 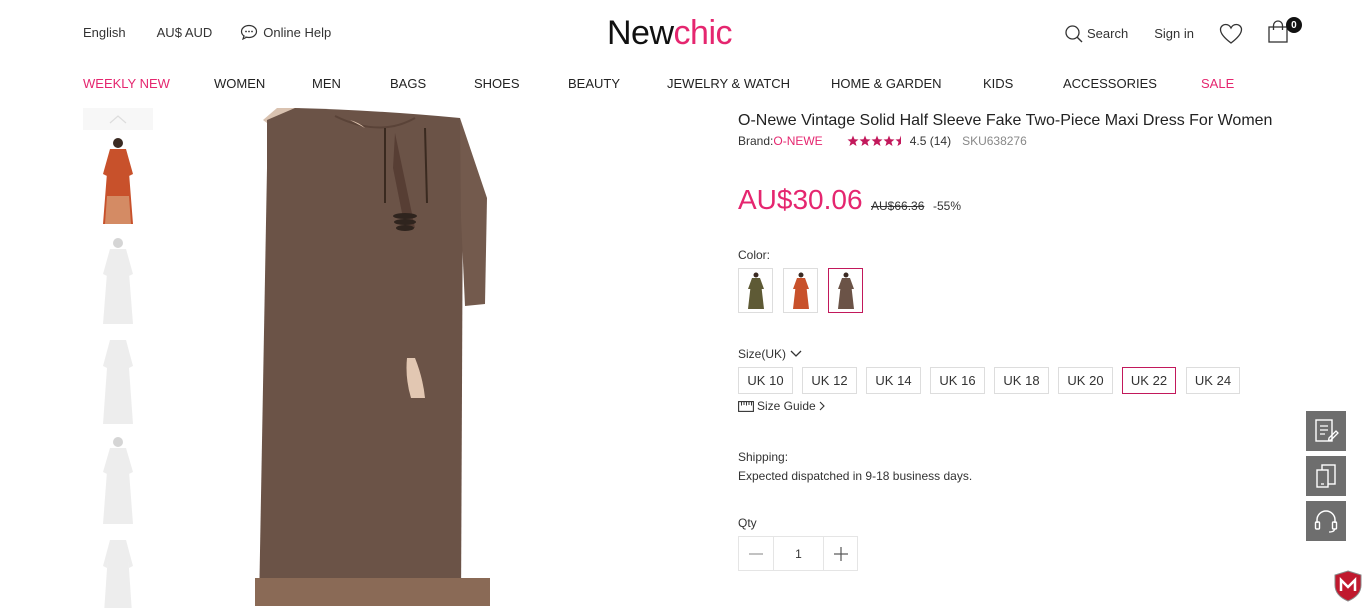 What do you see at coordinates (1149, 380) in the screenshot?
I see `size-option-uk-22: UK 22` at bounding box center [1149, 380].